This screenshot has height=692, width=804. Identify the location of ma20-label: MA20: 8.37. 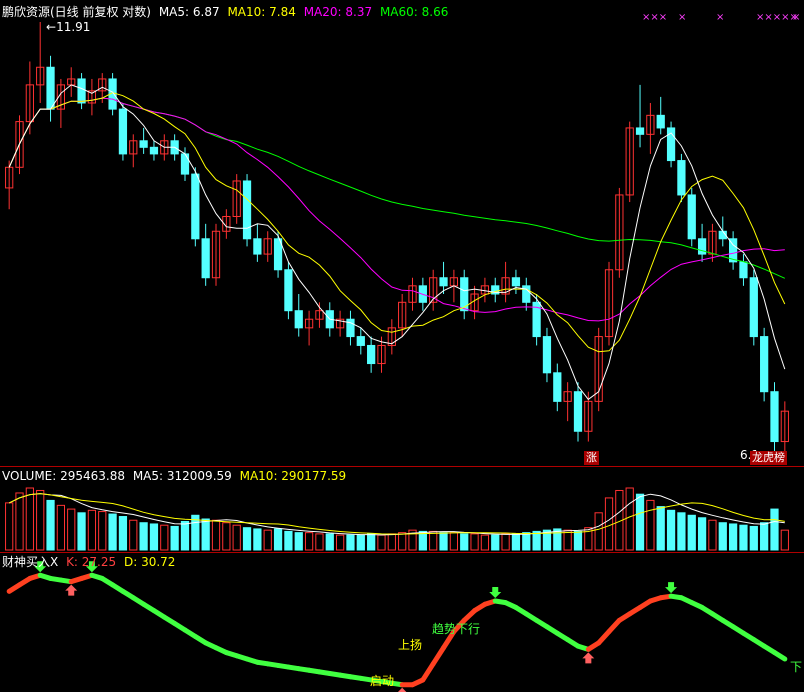
(338, 12).